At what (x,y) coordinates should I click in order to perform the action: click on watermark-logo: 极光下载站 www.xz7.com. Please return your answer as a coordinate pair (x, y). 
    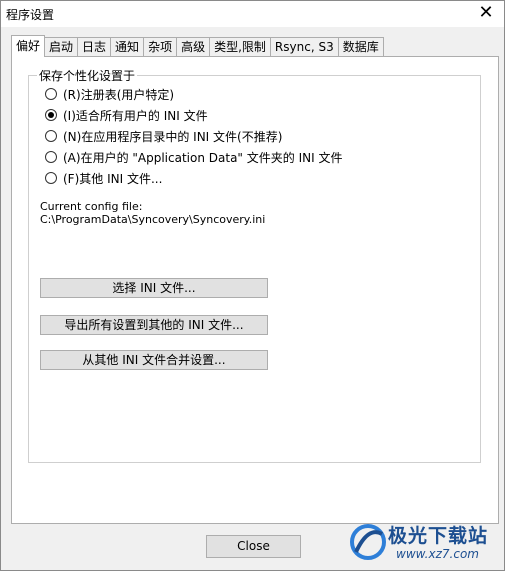
    Looking at the image, I should click on (421, 543).